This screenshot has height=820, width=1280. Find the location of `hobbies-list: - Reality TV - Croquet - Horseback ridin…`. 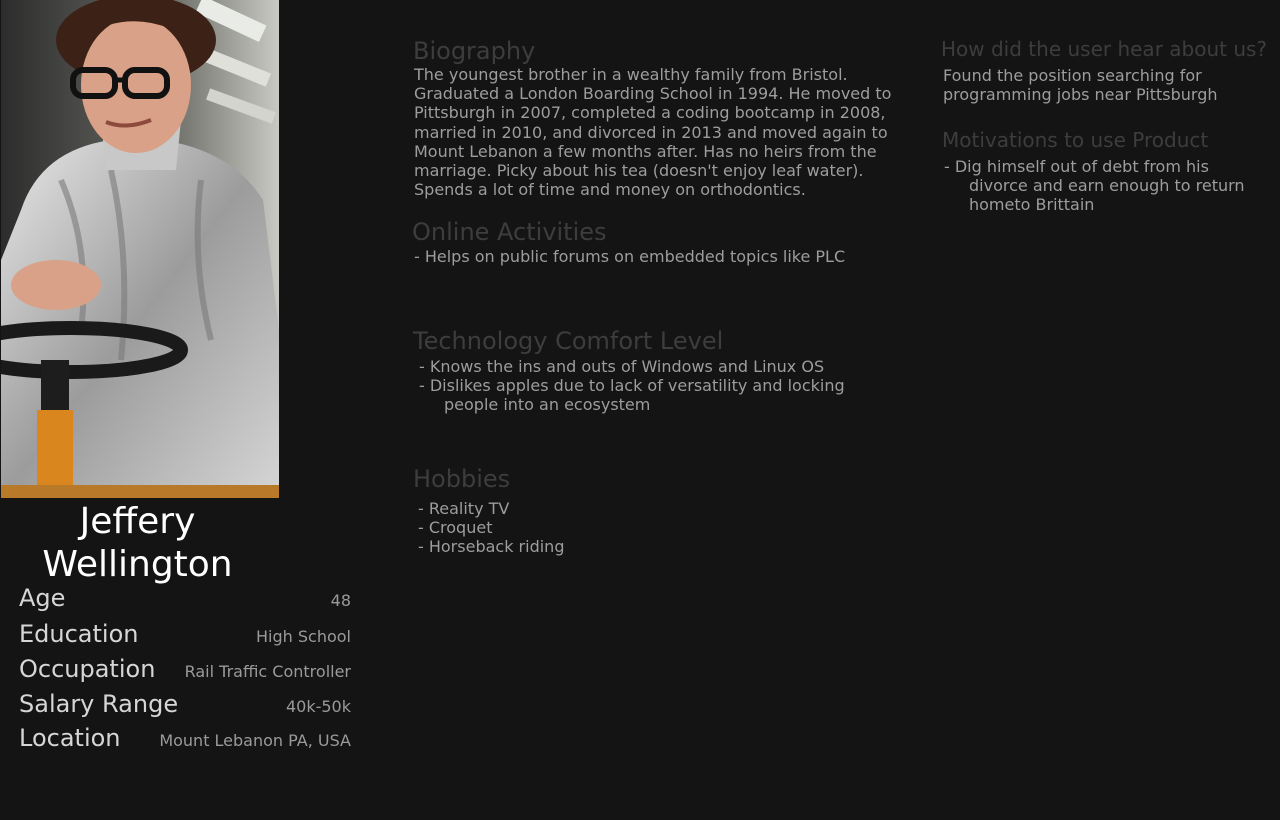

hobbies-list: - Reality TV - Croquet - Horseback ridin… is located at coordinates (655, 527).